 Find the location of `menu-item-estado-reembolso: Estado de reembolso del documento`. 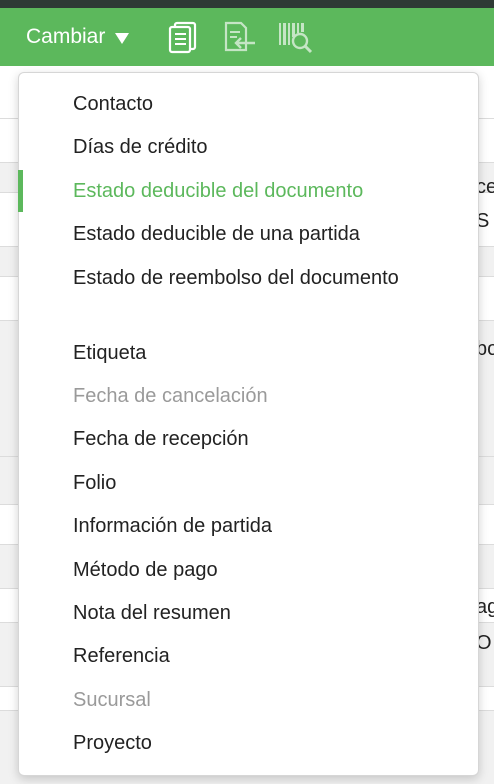

menu-item-estado-reembolso: Estado de reembolso del documento is located at coordinates (248, 278).